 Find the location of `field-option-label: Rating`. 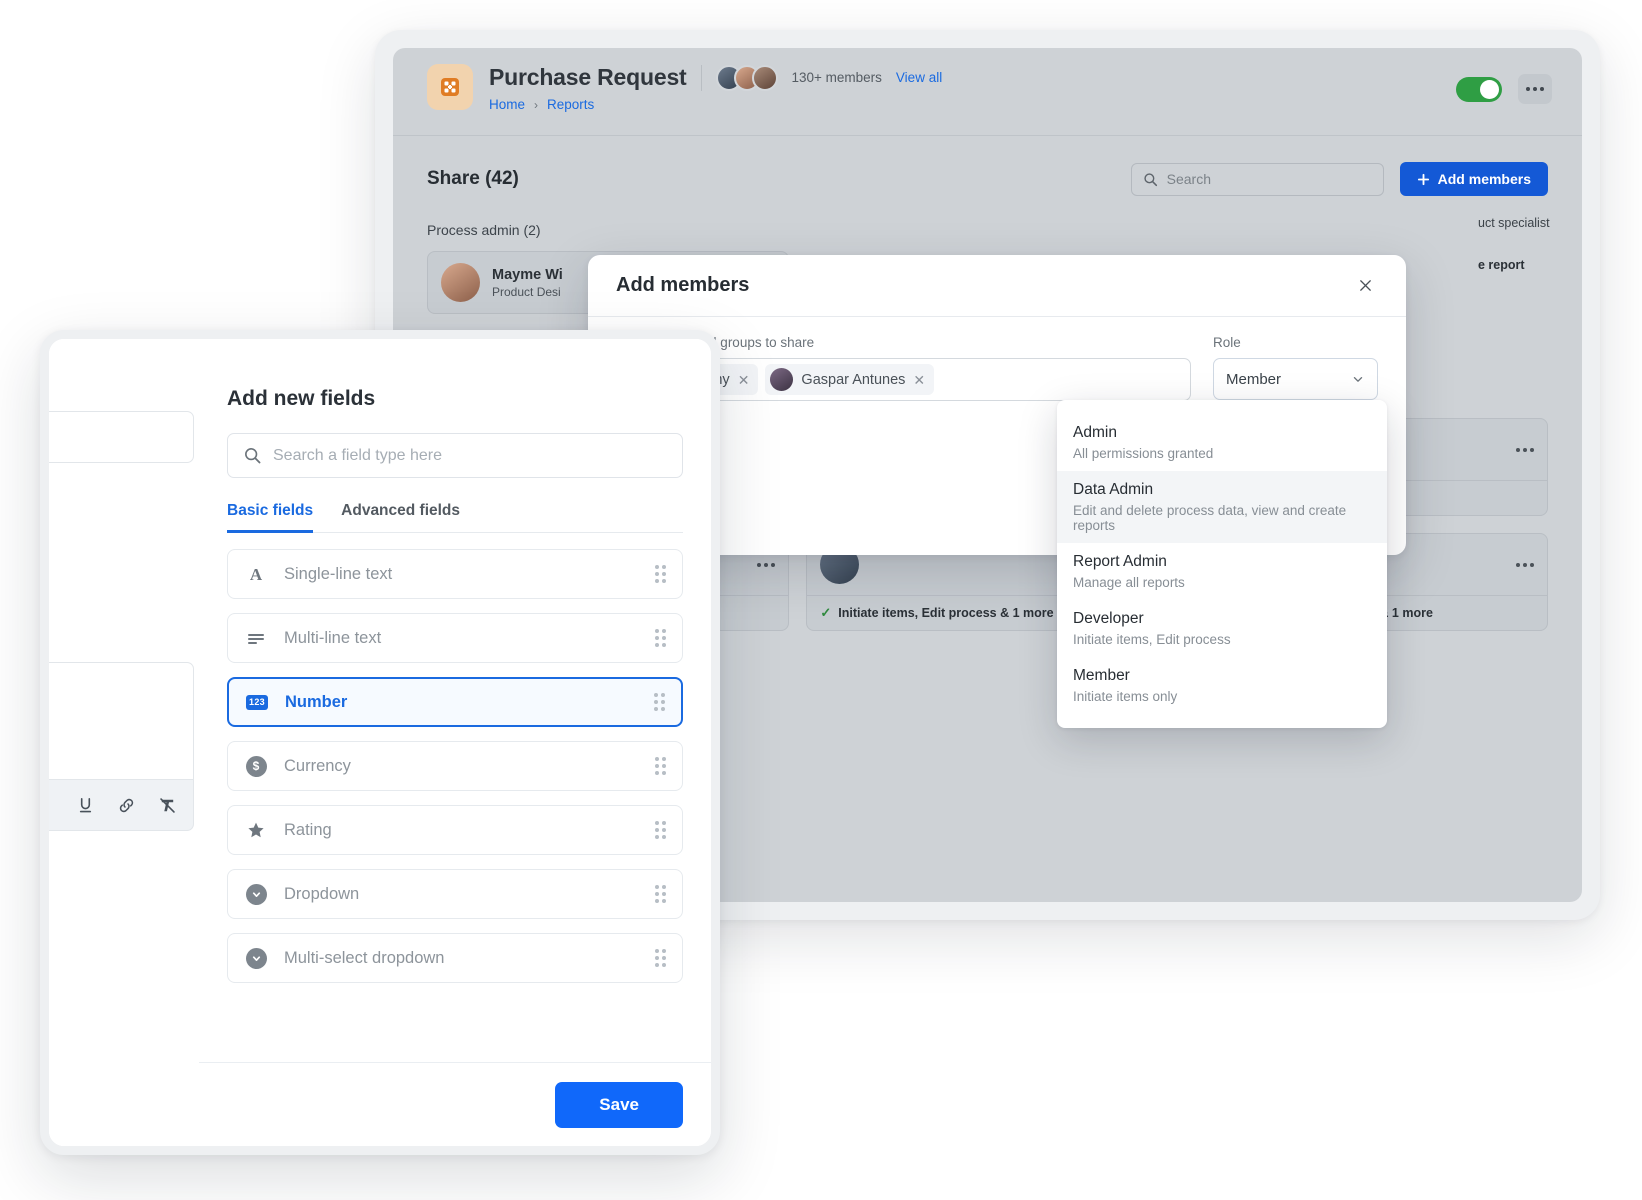

field-option-label: Rating is located at coordinates (308, 829).